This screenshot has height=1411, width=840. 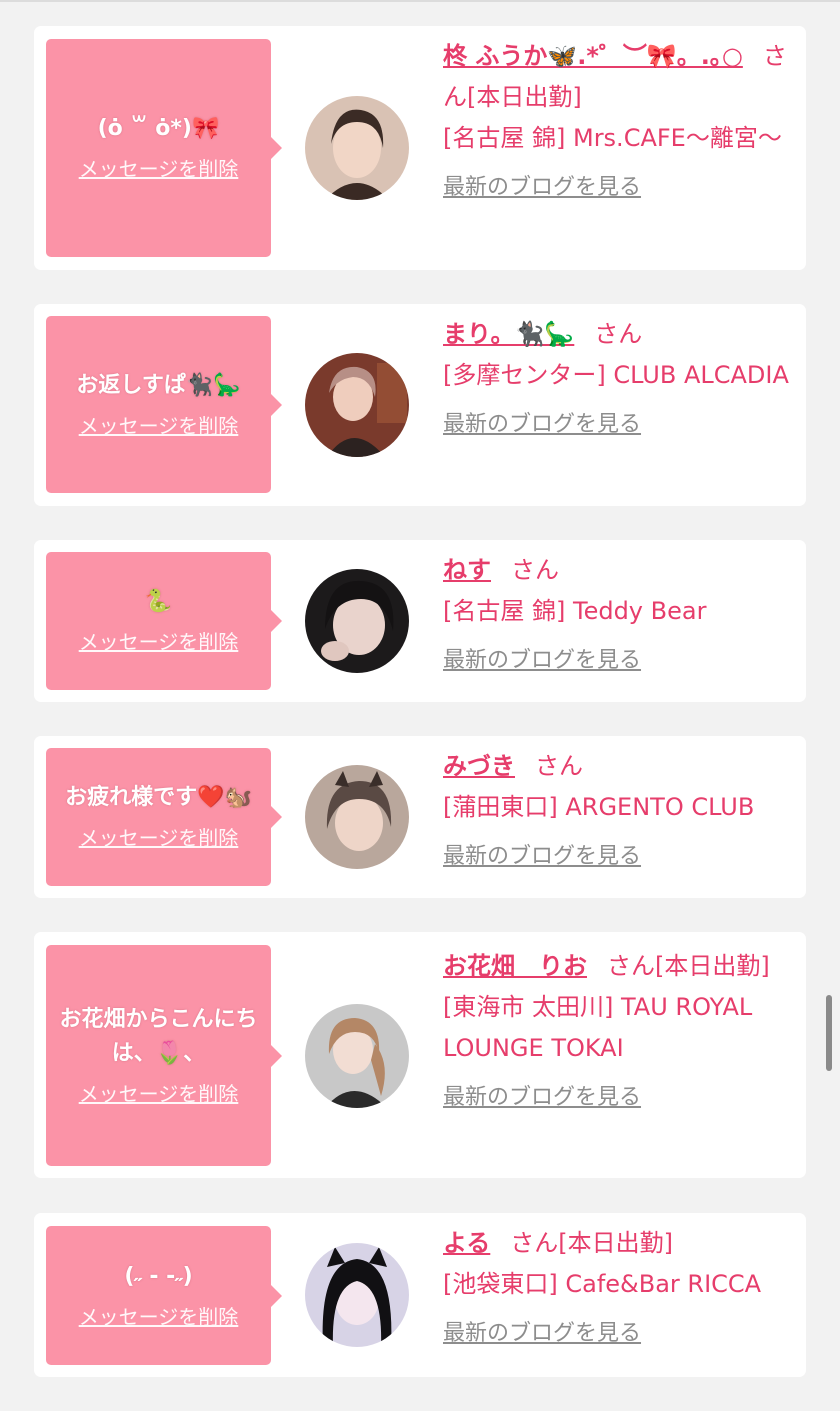 I want to click on girl-name-link: みづき, so click(x=479, y=766).